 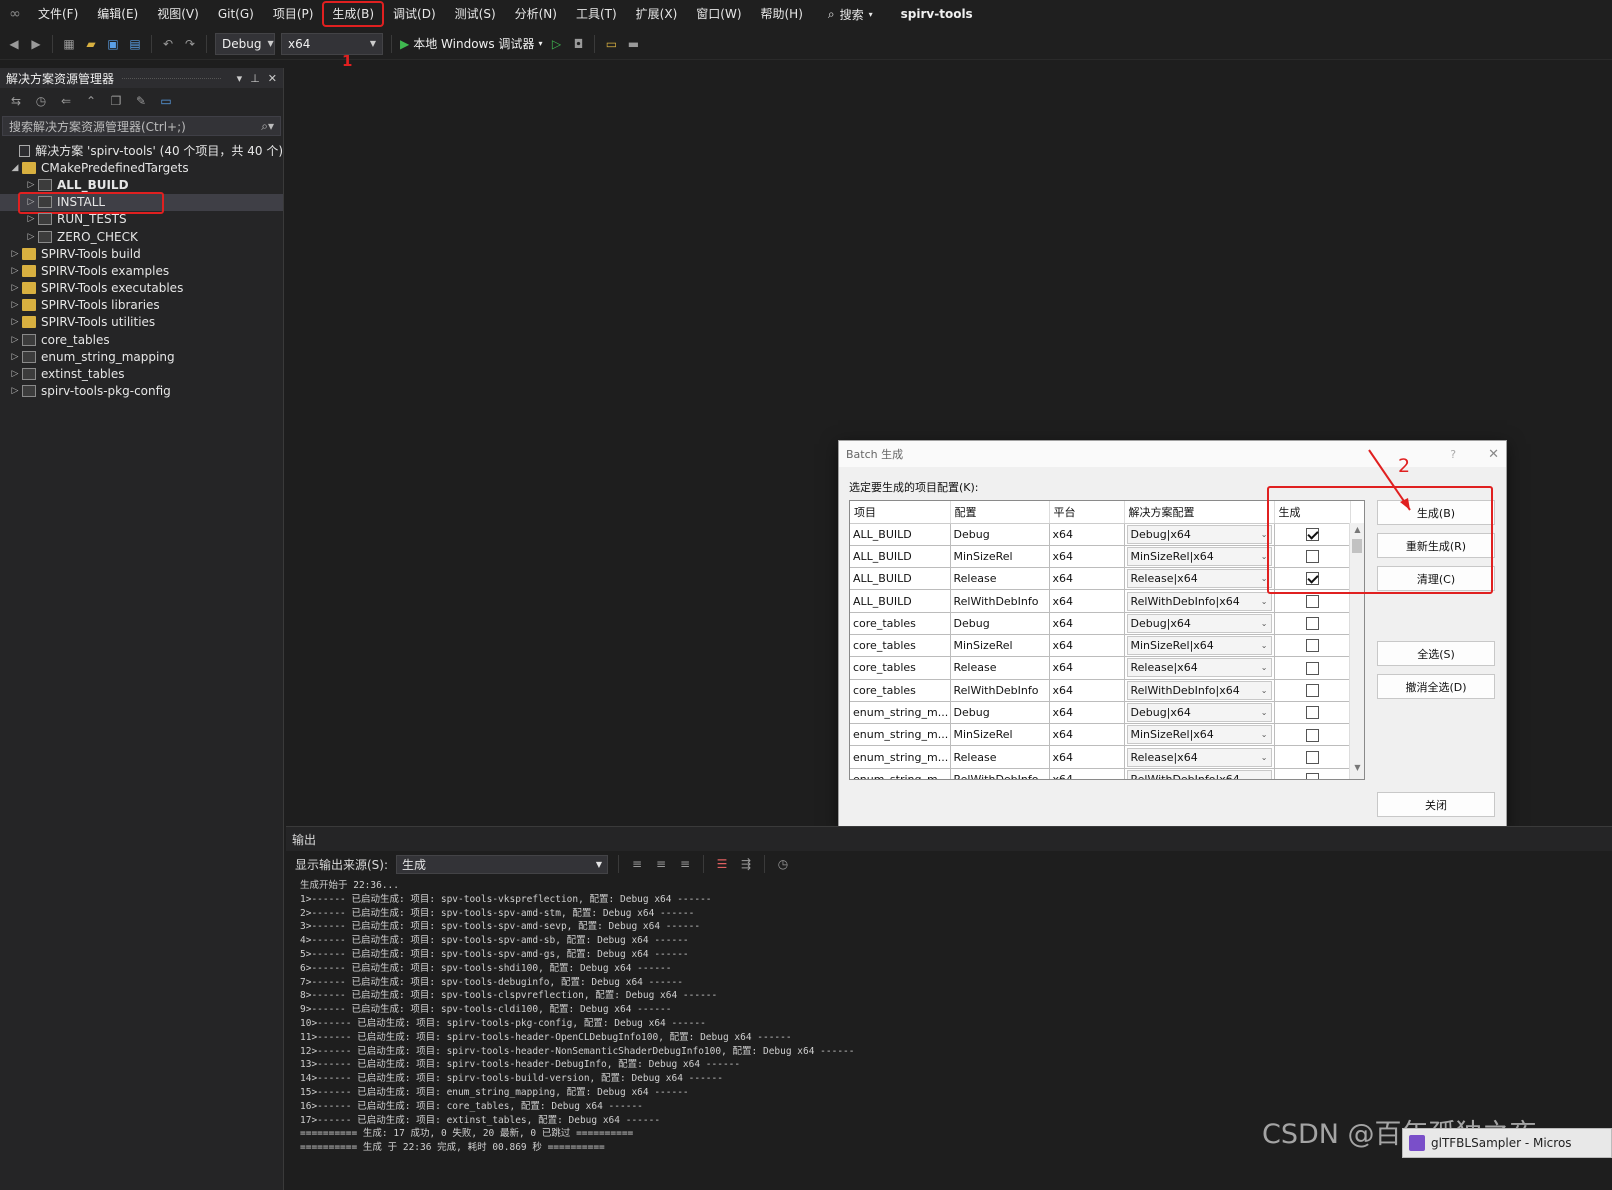 I want to click on word-wrap-icon: ⇶, so click(x=746, y=864).